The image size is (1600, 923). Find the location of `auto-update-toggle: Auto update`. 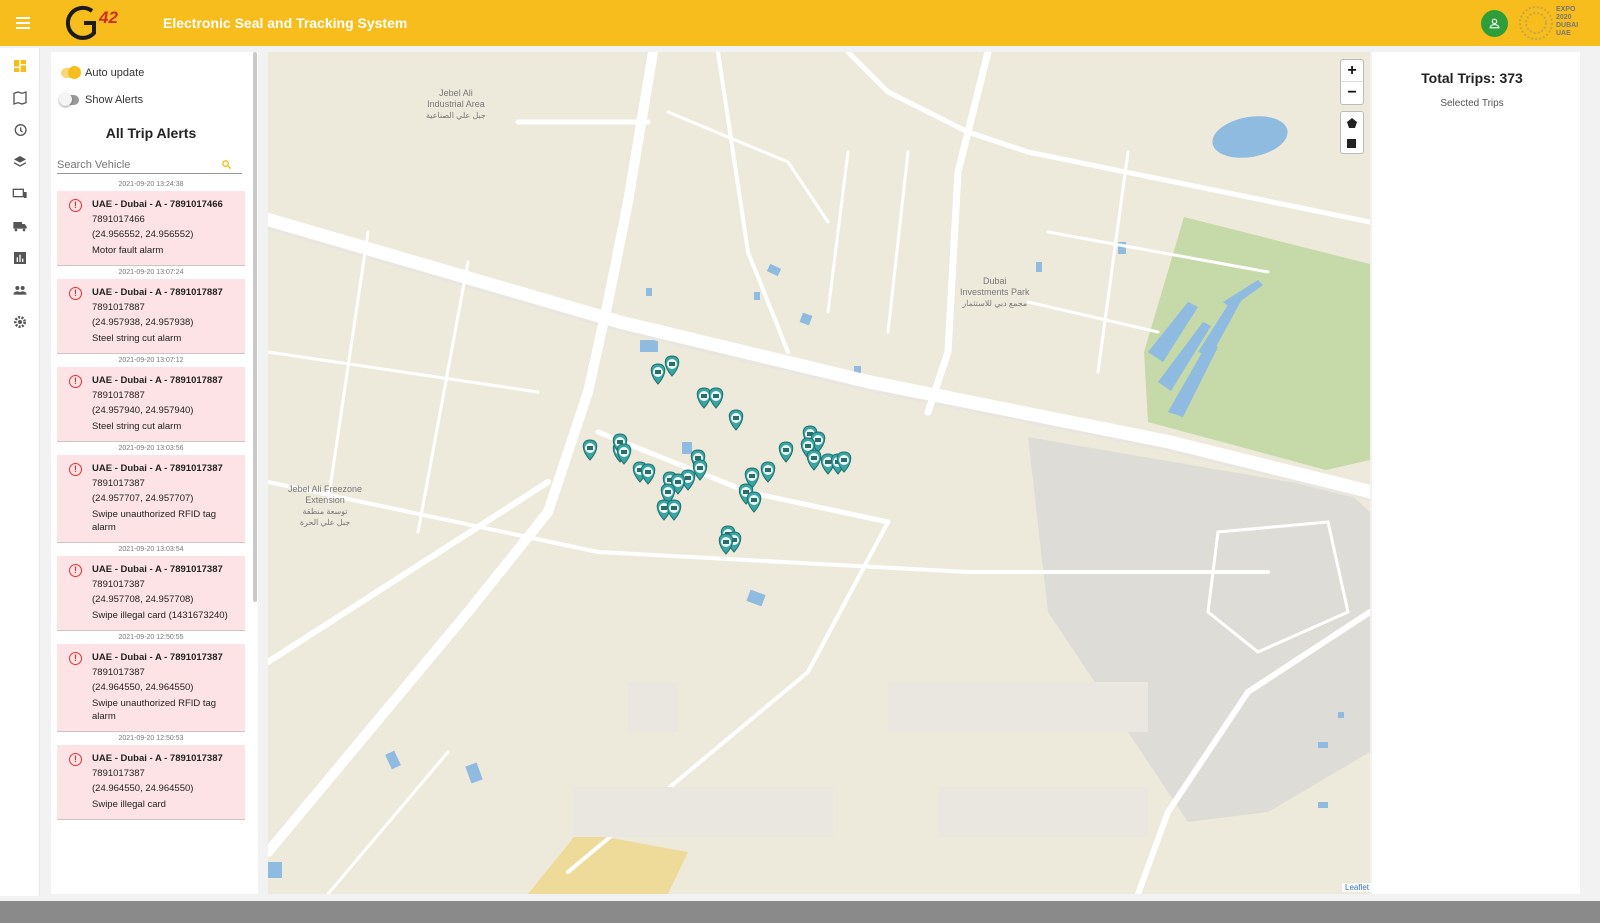

auto-update-toggle: Auto update is located at coordinates (103, 72).